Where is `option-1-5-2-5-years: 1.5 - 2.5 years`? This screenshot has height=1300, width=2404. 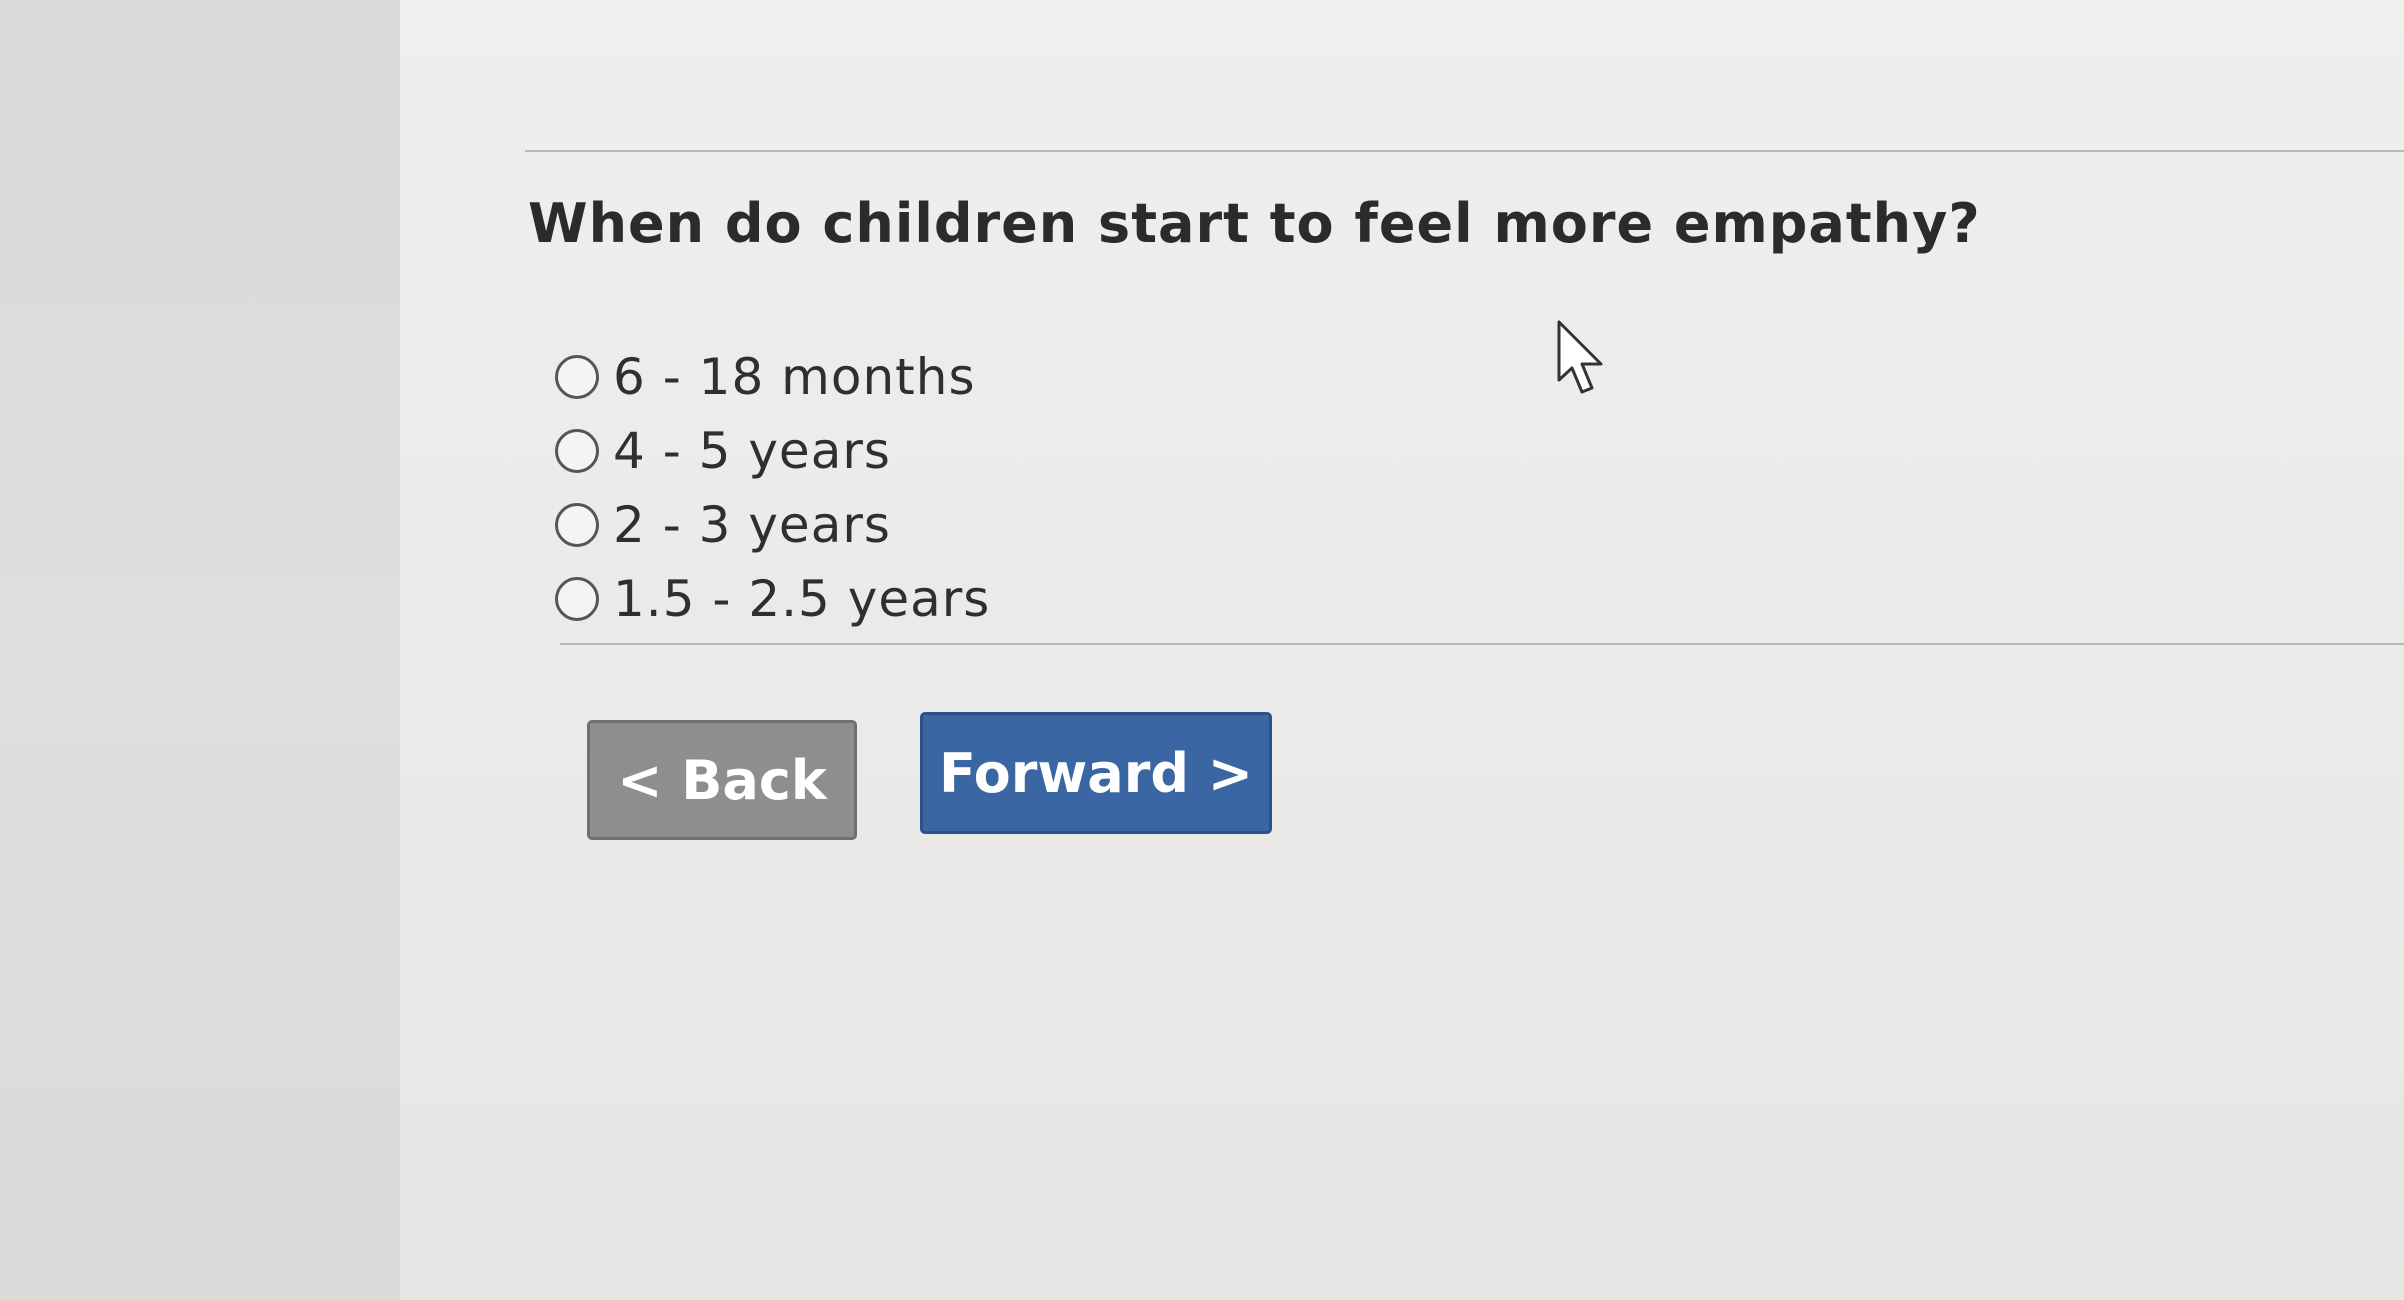
option-1-5-2-5-years: 1.5 - 2.5 years is located at coordinates (772, 599).